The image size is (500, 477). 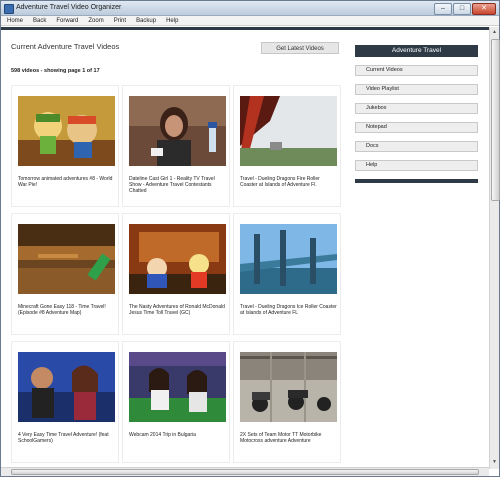 I want to click on close-button: ✕, so click(x=484, y=9).